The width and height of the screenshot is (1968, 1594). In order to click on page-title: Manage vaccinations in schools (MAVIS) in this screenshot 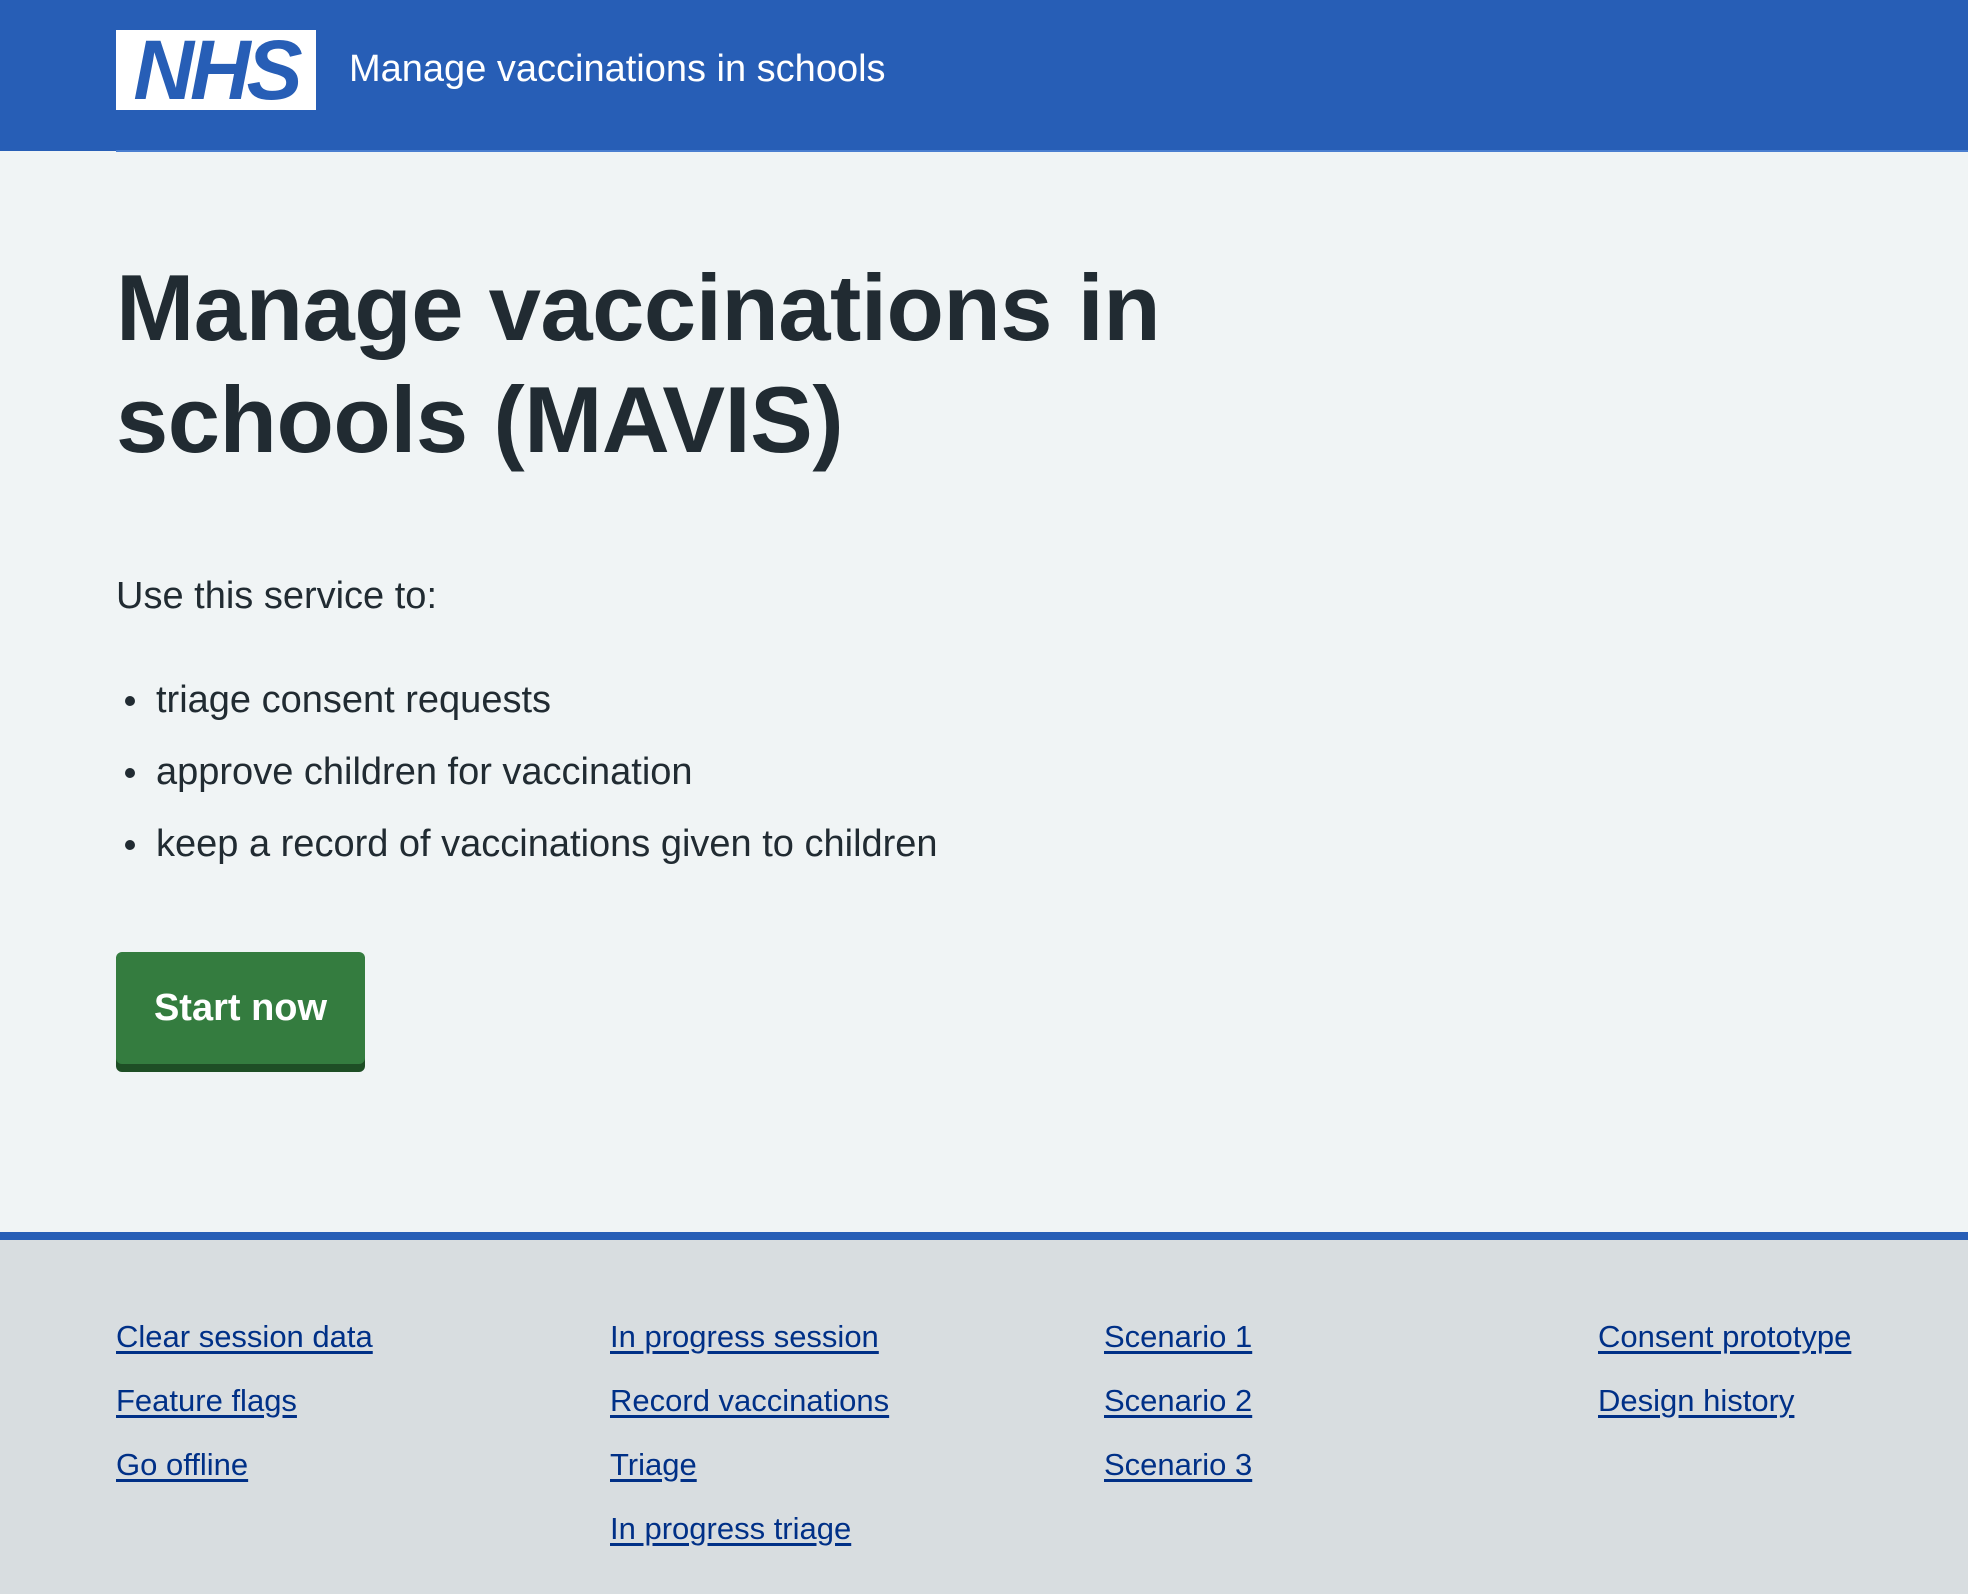, I will do `click(638, 363)`.